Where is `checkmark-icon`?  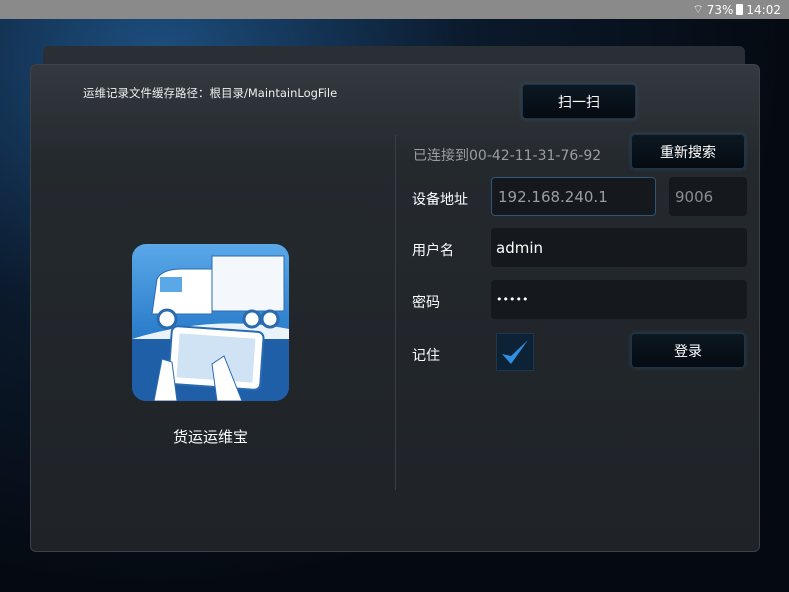
checkmark-icon is located at coordinates (515, 352).